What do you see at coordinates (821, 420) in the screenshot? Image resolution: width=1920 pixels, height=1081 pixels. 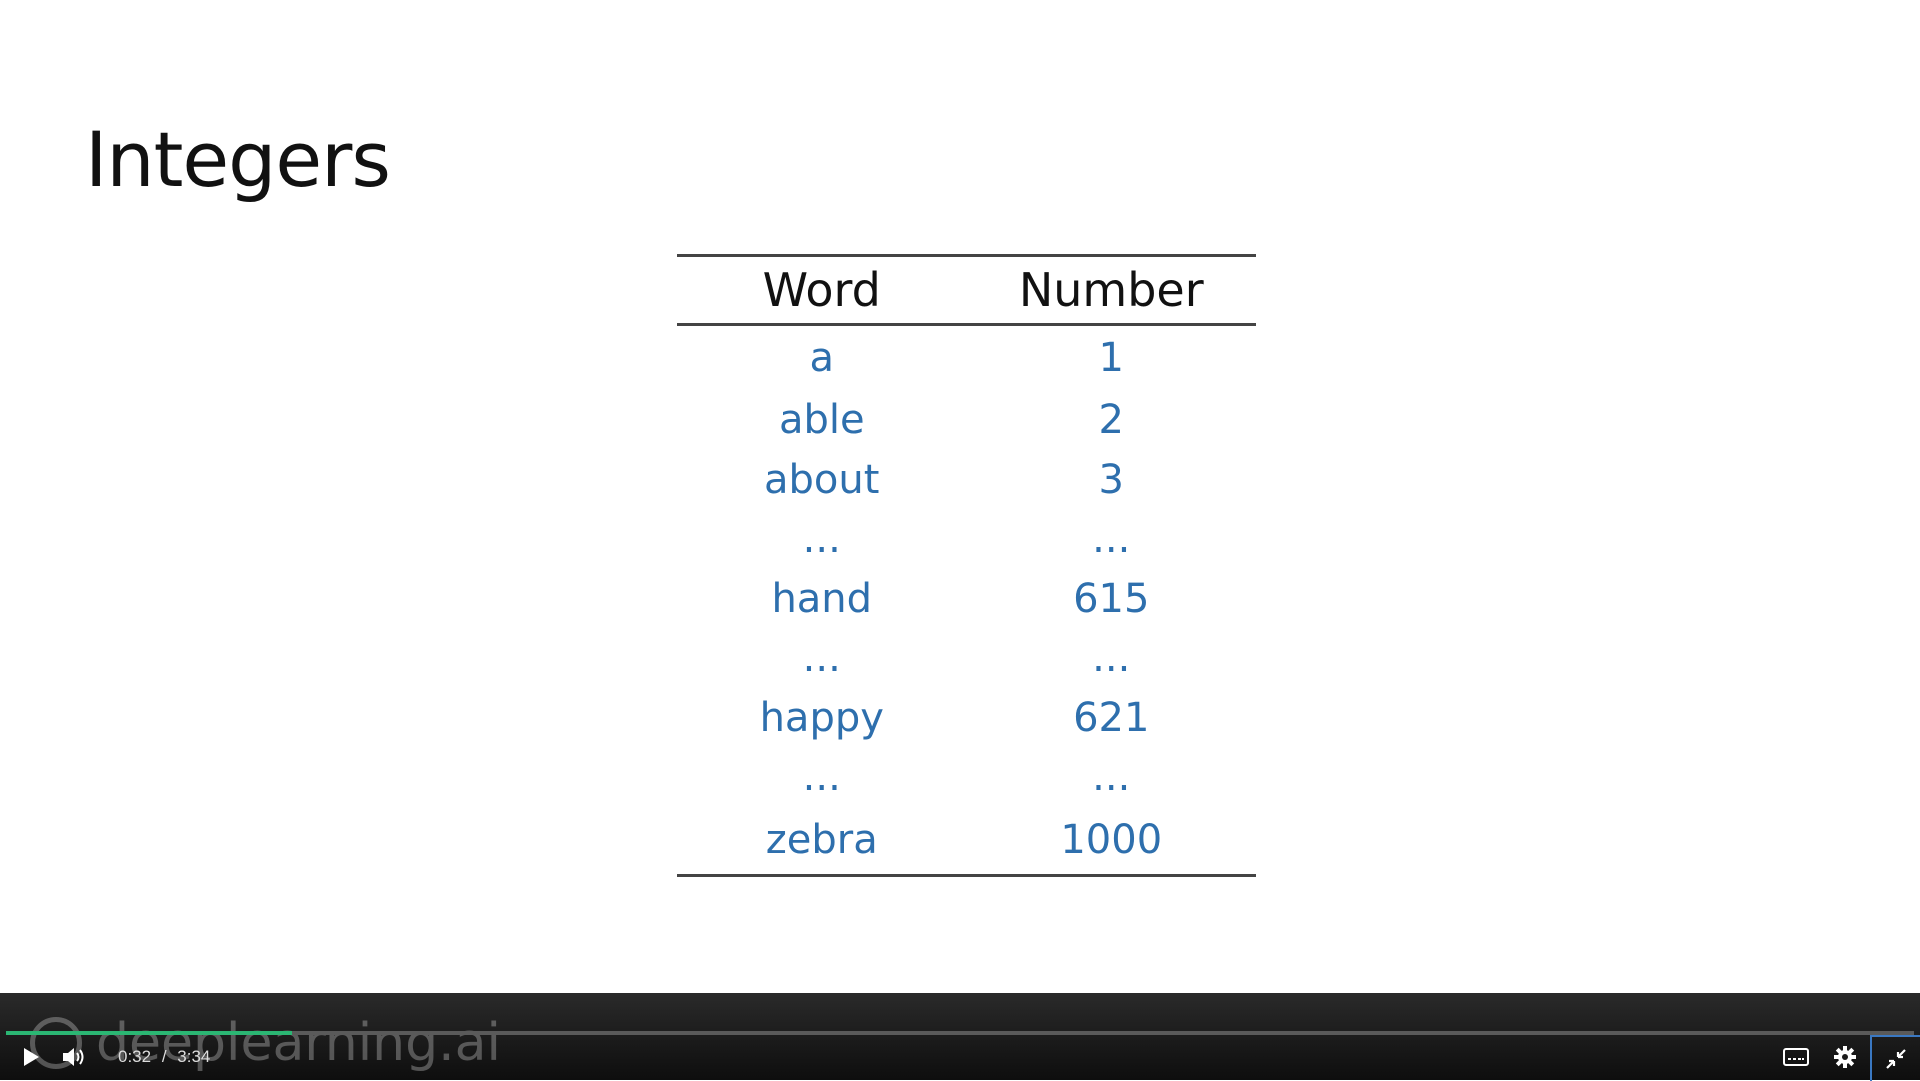 I see `word-cell: able` at bounding box center [821, 420].